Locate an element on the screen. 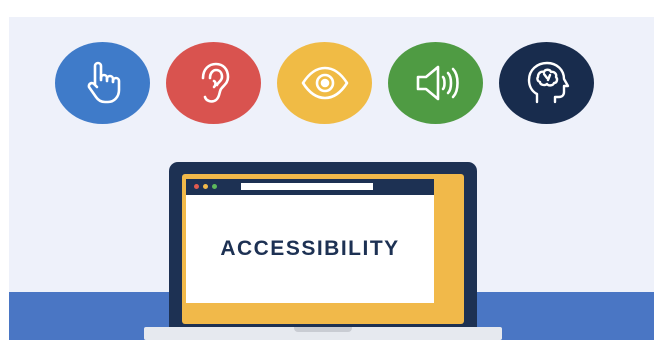  touch-hand-circle is located at coordinates (102, 83).